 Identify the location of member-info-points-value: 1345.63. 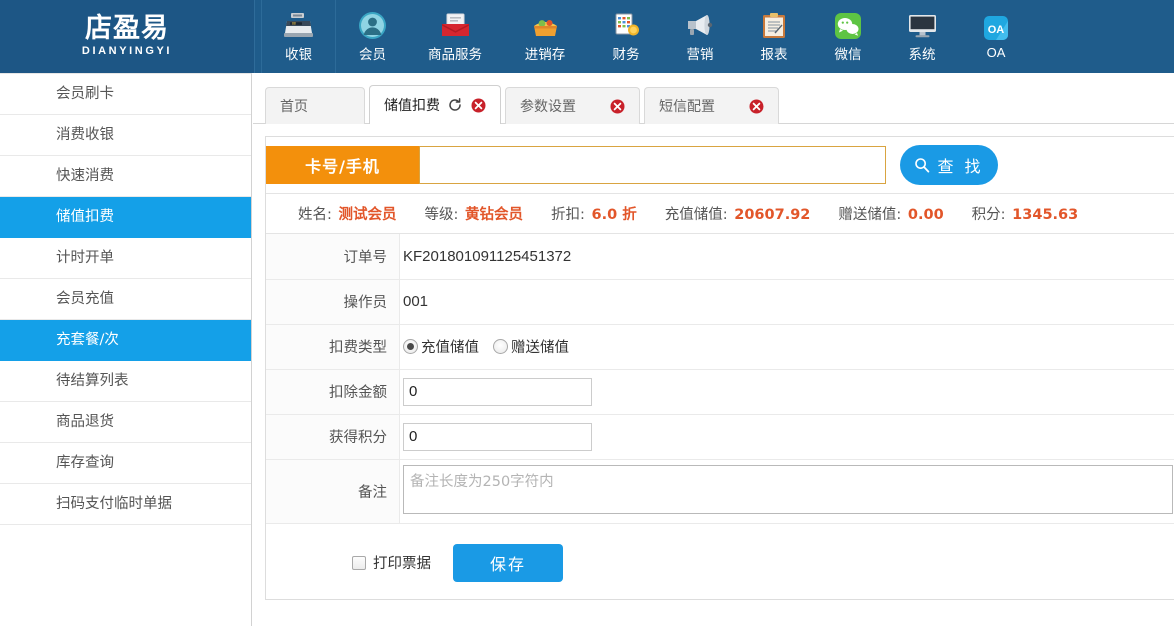
(1045, 215).